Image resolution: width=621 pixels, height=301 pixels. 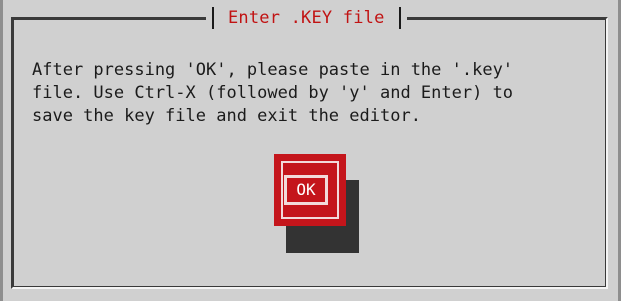 I want to click on dialog-title-bar: Enter .KEY file, so click(x=306, y=18).